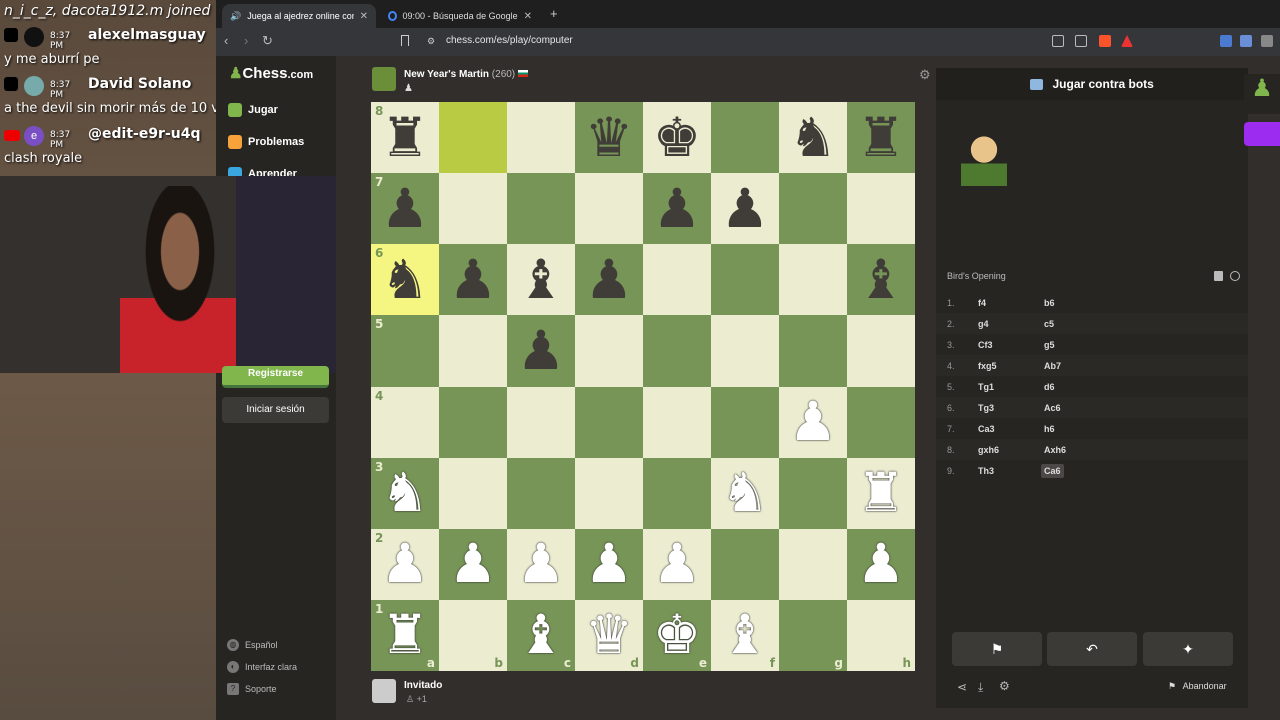  What do you see at coordinates (813, 280) in the screenshot?
I see `square-g6` at bounding box center [813, 280].